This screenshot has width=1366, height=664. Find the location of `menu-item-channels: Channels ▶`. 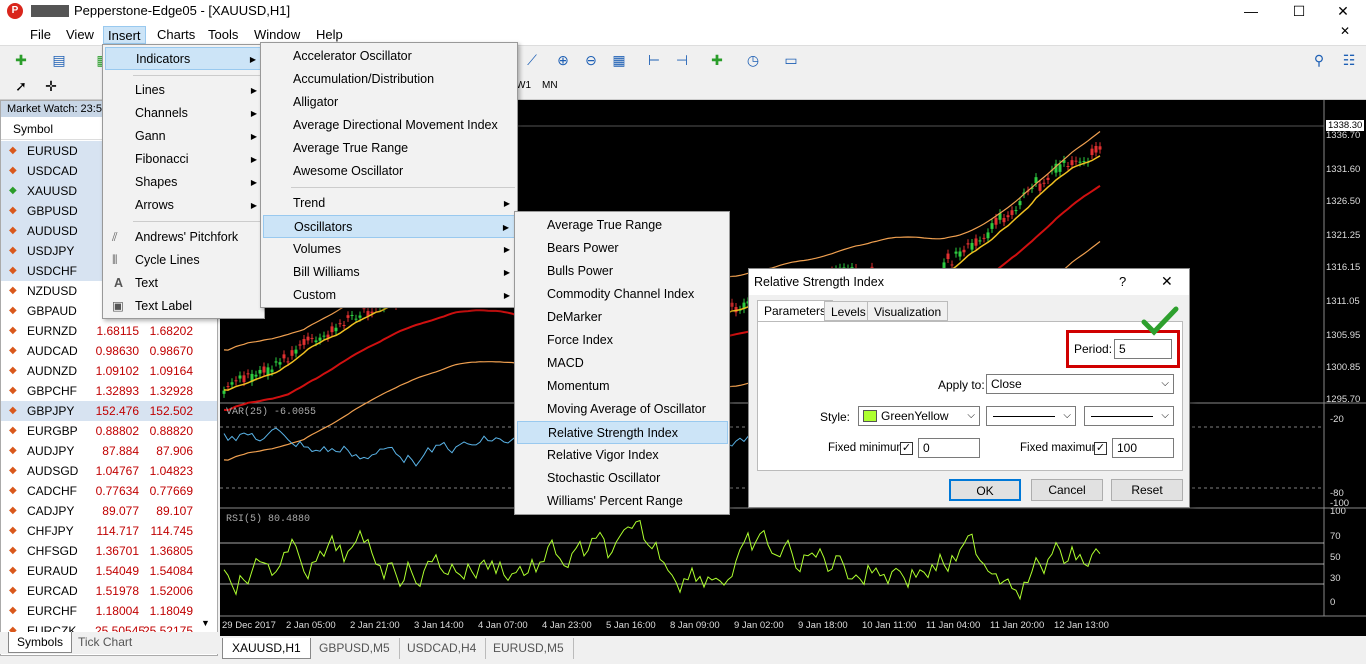

menu-item-channels: Channels ▶ is located at coordinates (184, 113).